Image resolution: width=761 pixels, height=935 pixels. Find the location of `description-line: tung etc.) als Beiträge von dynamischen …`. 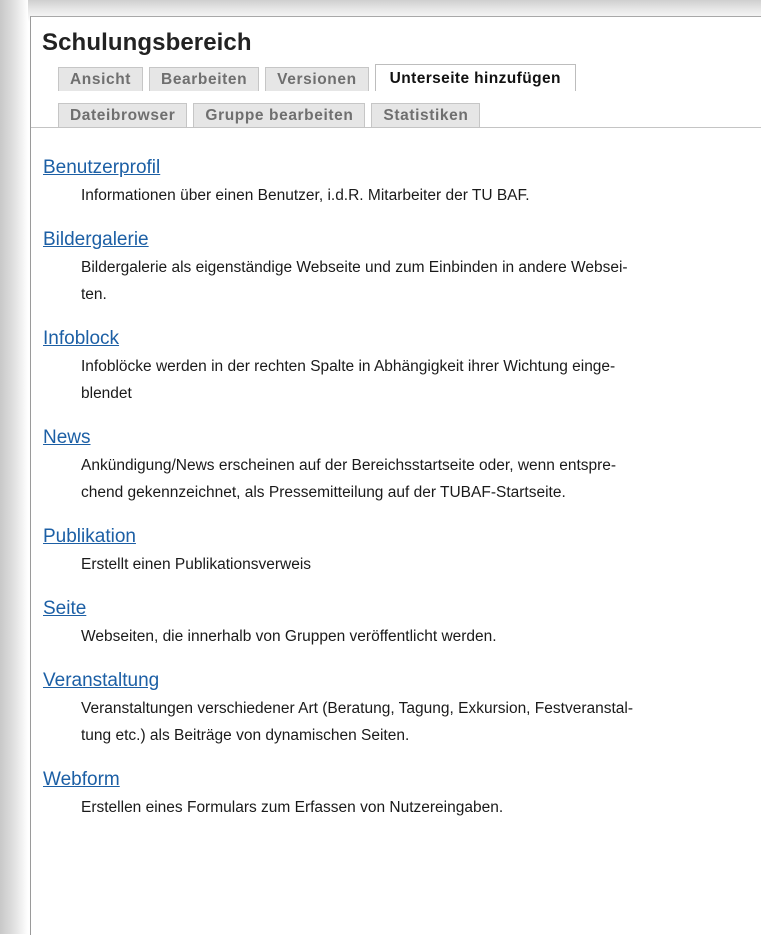

description-line: tung etc.) als Beiträge von dynamischen … is located at coordinates (245, 735).